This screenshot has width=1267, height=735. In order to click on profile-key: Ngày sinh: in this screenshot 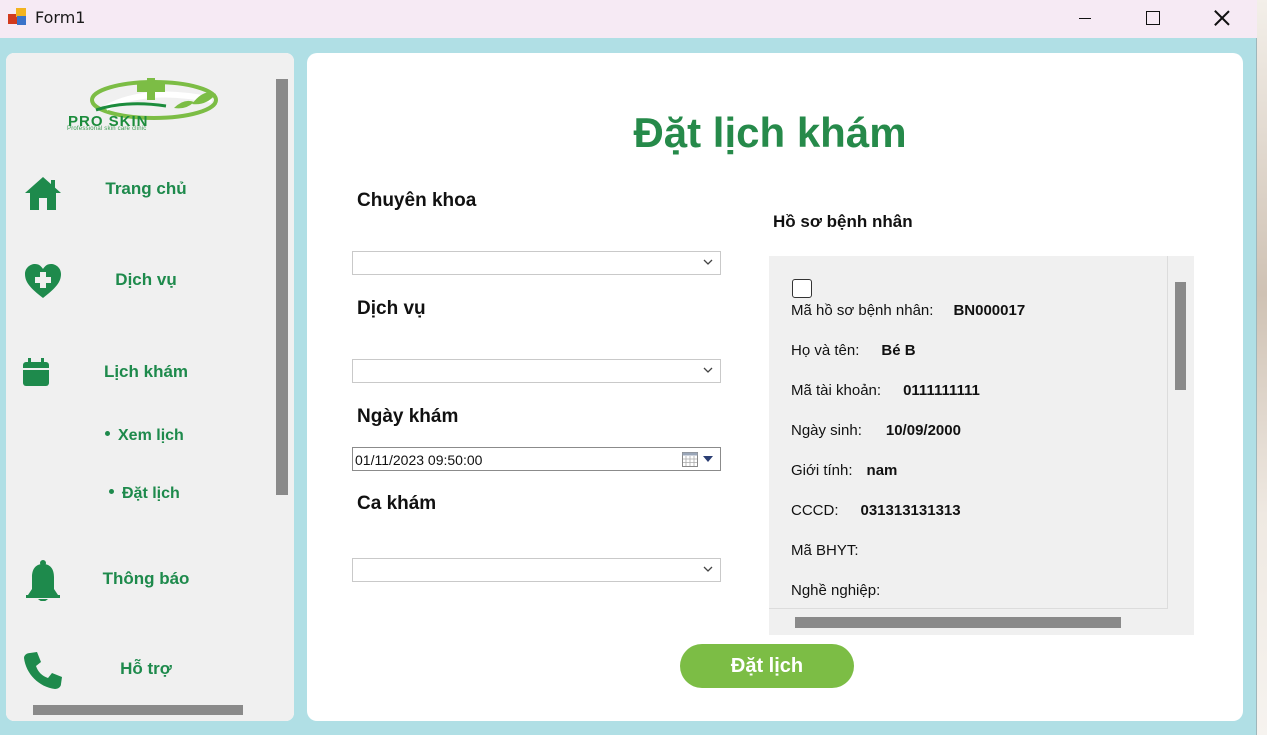, I will do `click(826, 430)`.